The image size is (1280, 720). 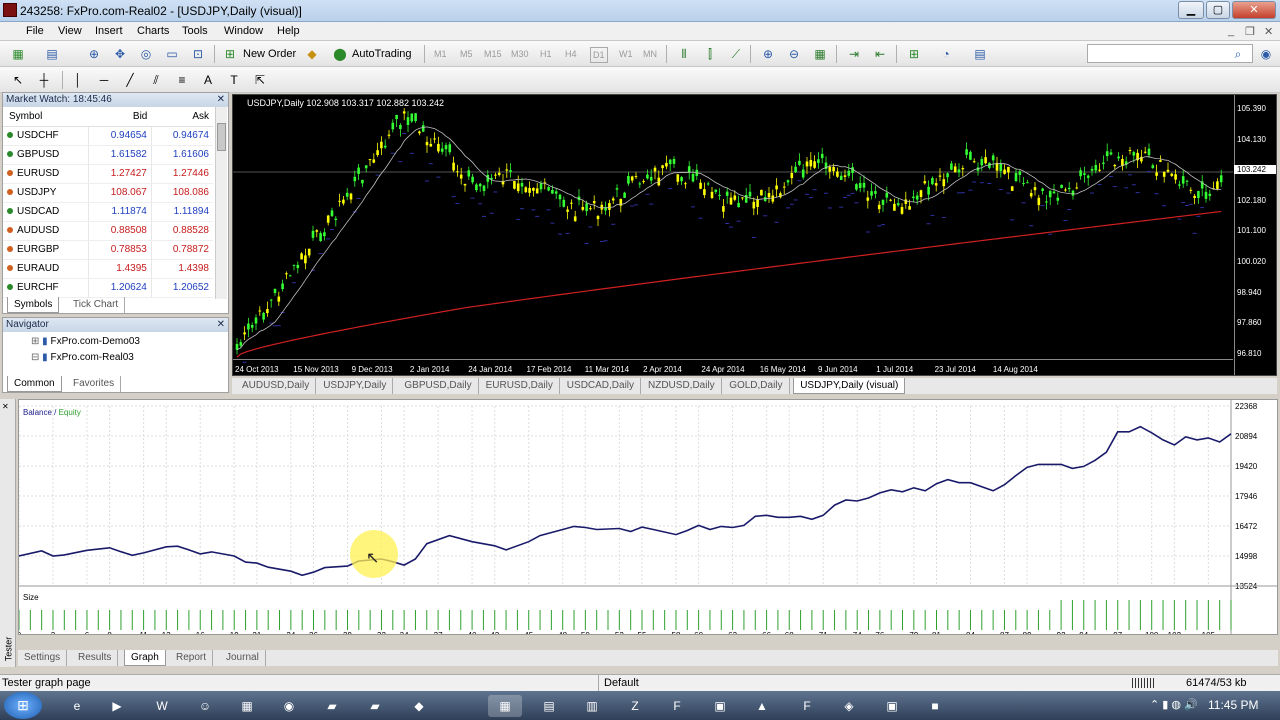 What do you see at coordinates (682, 386) in the screenshot?
I see `chart-tab: NZDUSD,Daily` at bounding box center [682, 386].